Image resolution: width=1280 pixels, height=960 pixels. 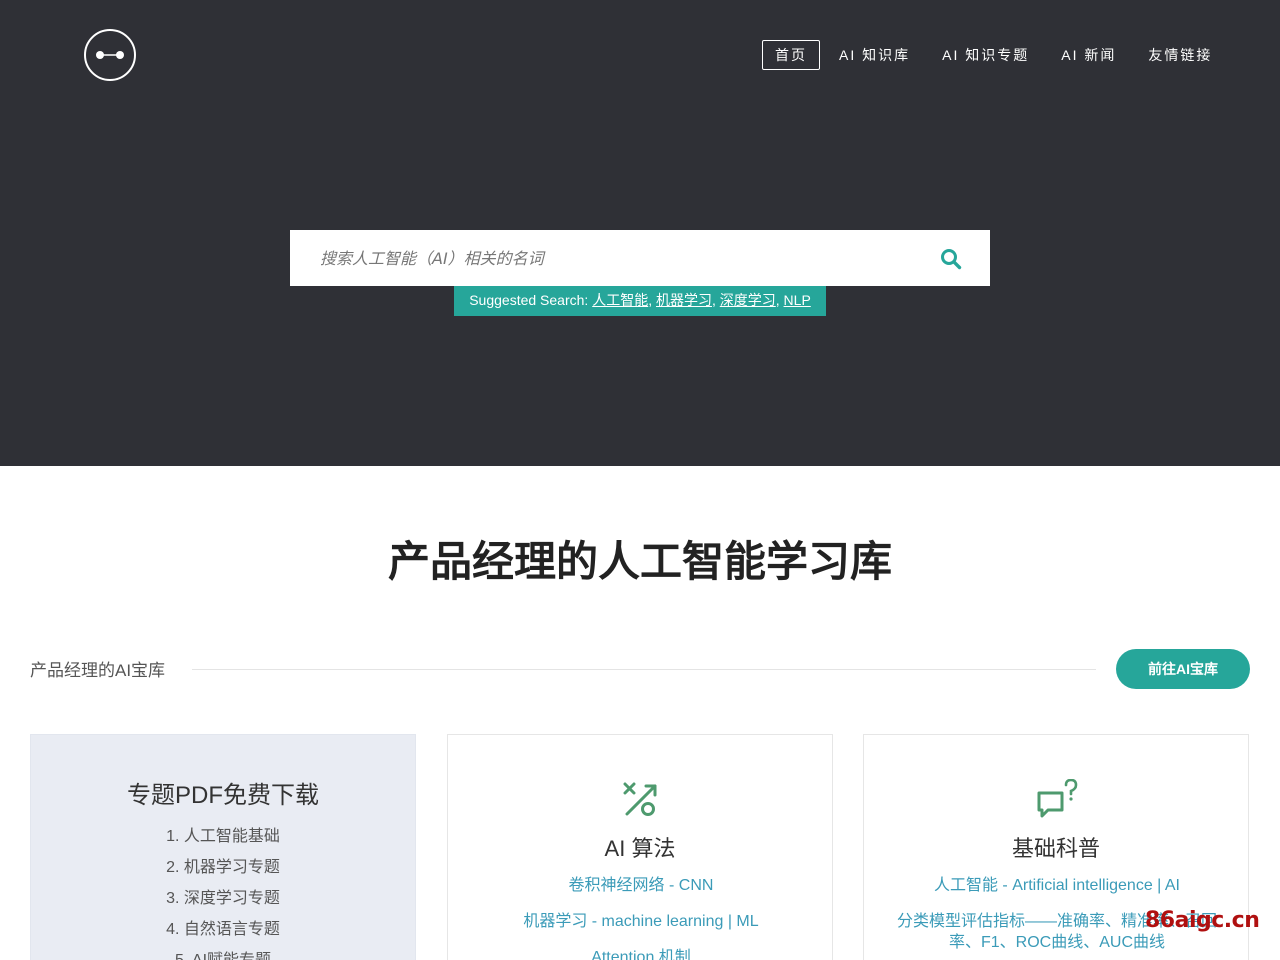 I want to click on algorithm-link: 卷积神经网络 - CNN, so click(x=641, y=885).